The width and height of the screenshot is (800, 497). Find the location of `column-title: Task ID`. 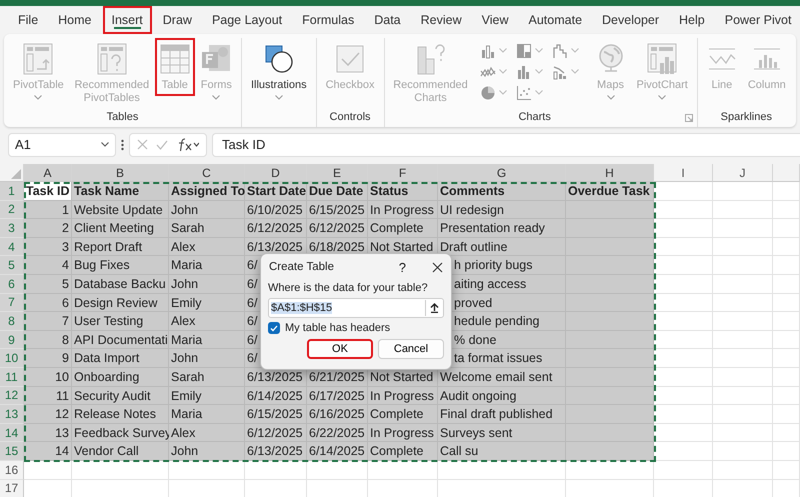

column-title: Task ID is located at coordinates (48, 191).